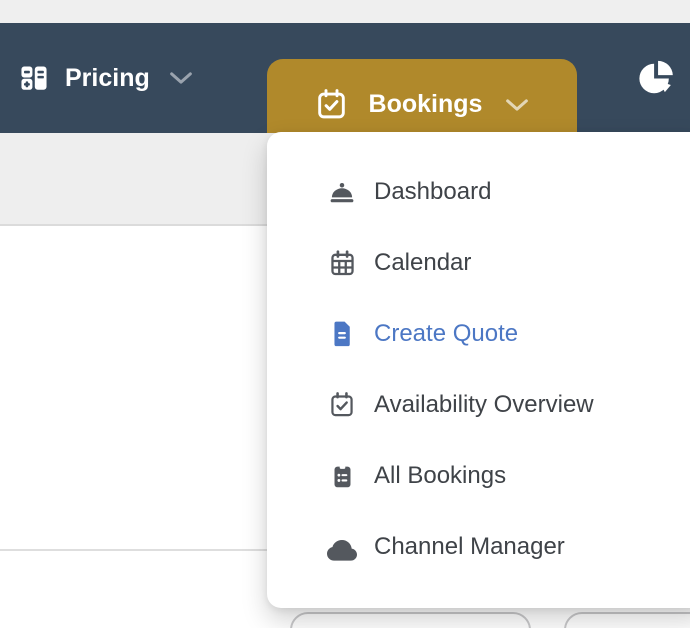 Image resolution: width=690 pixels, height=628 pixels. What do you see at coordinates (342, 192) in the screenshot?
I see `service-bell-icon` at bounding box center [342, 192].